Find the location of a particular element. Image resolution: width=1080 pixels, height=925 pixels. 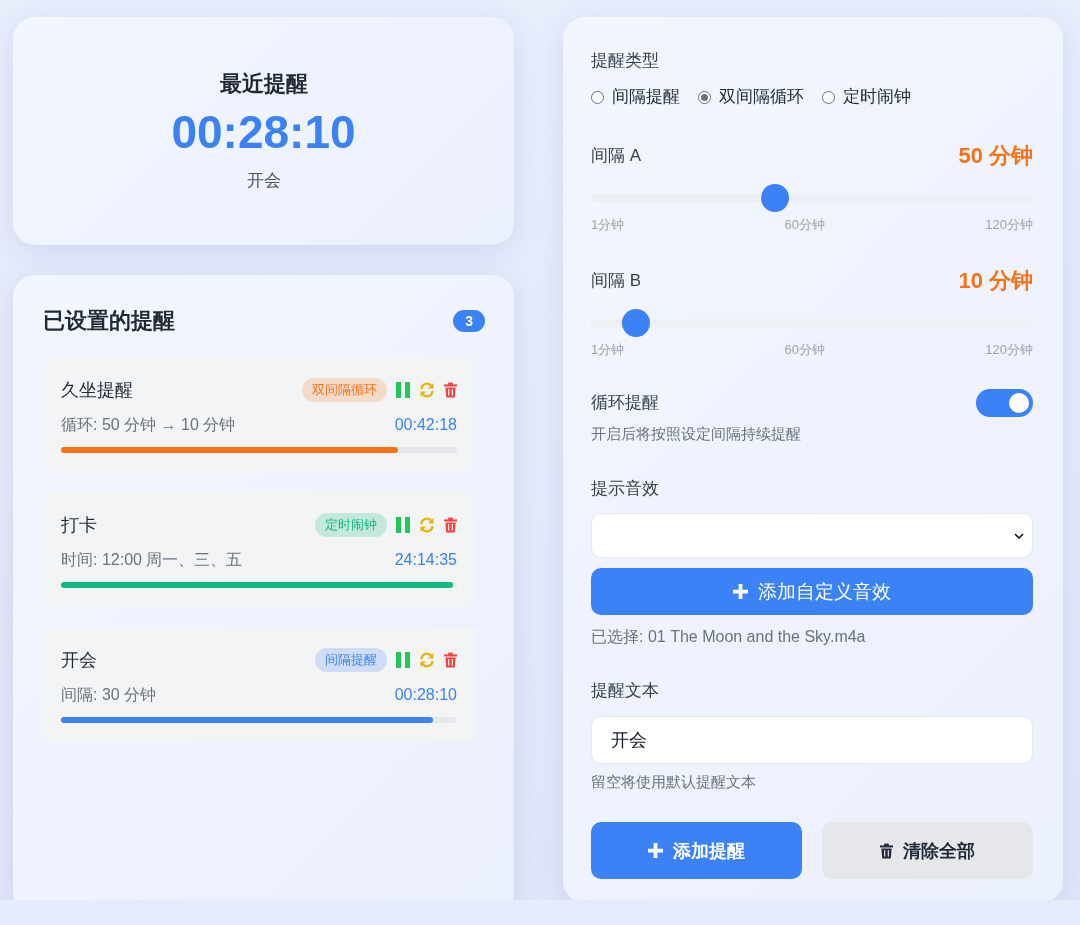

reminder-detail: 时间: 12:00 周一、三、五 is located at coordinates (152, 560).